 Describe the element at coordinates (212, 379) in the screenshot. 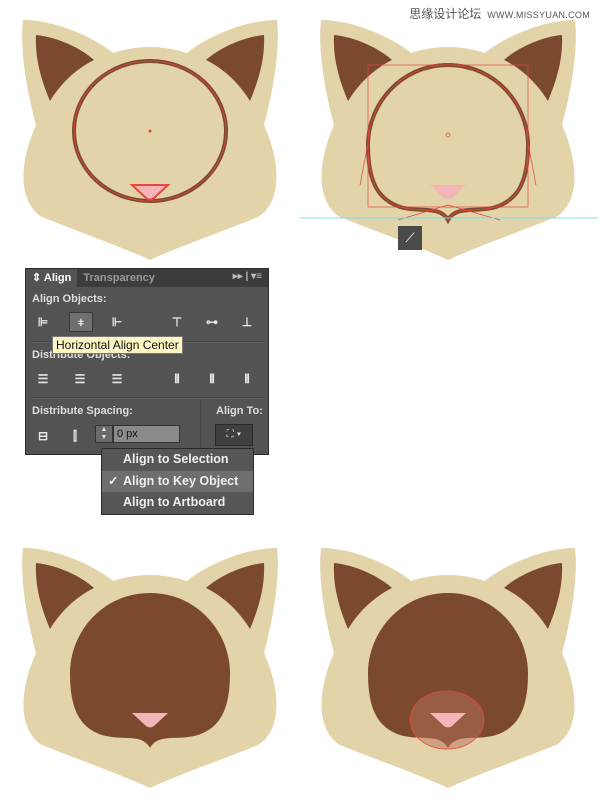

I see `horizontal-distribute-center-button: ⫴` at that location.